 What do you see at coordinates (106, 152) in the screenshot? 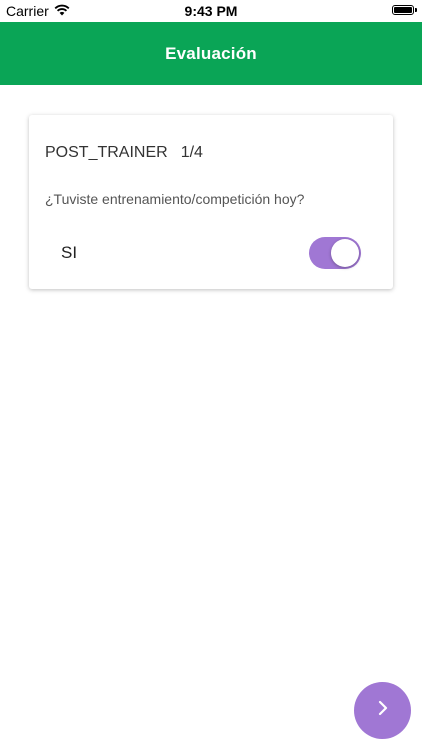
I see `questionnaire-code: POST_TRAINER` at bounding box center [106, 152].